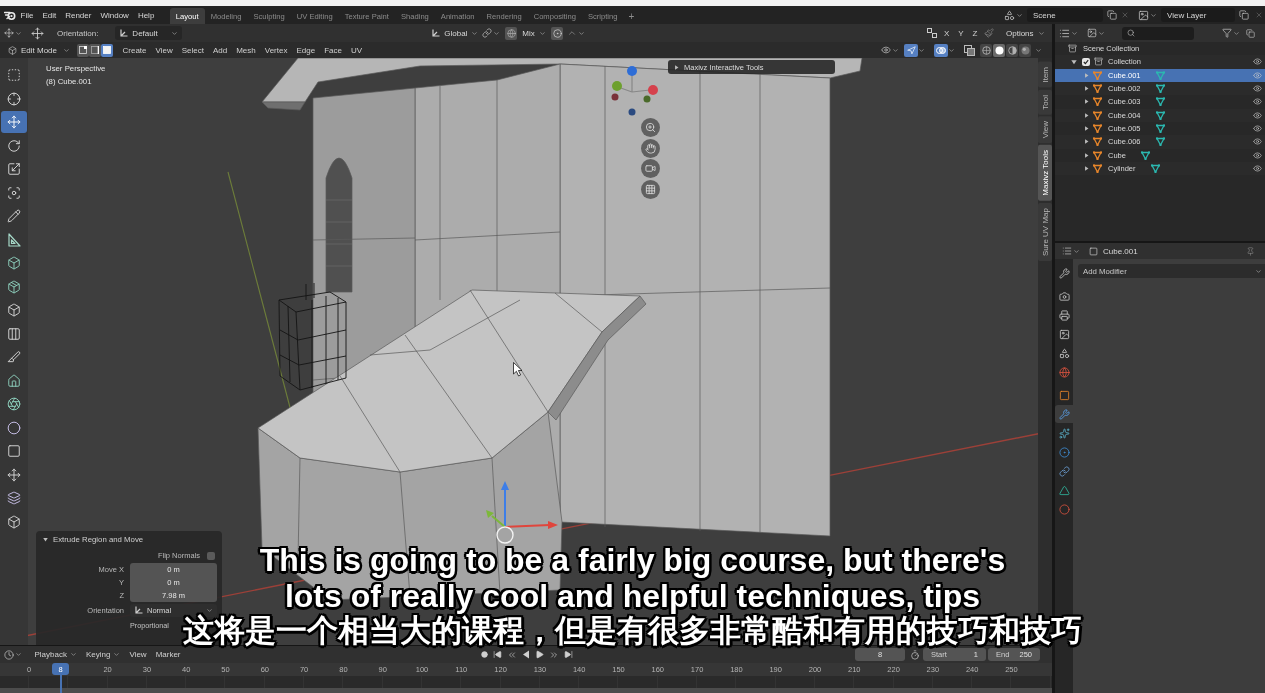 The width and height of the screenshot is (1265, 693). What do you see at coordinates (532, 33) in the screenshot?
I see `mix-dropdown: Mix` at bounding box center [532, 33].